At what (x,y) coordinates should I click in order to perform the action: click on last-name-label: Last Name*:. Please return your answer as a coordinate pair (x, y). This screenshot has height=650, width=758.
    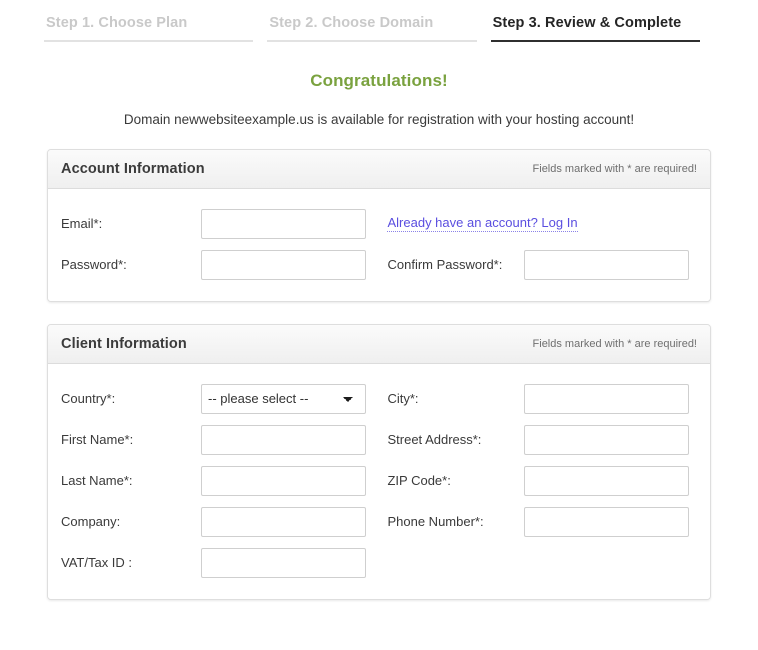
    Looking at the image, I should click on (97, 480).